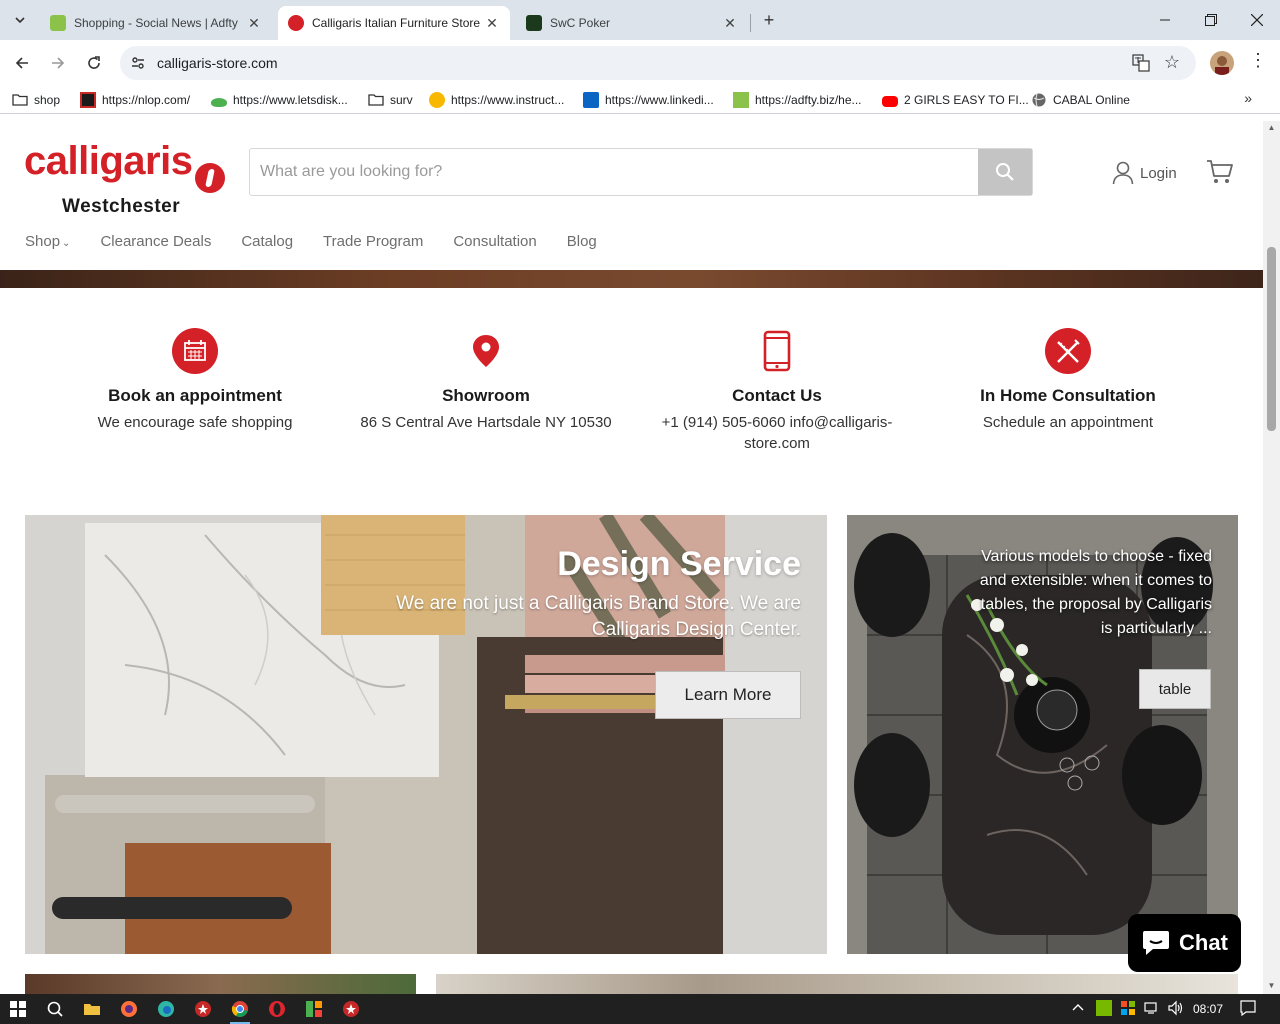 This screenshot has width=1280, height=1024. What do you see at coordinates (88, 100) in the screenshot?
I see `nlop-favicon-icon` at bounding box center [88, 100].